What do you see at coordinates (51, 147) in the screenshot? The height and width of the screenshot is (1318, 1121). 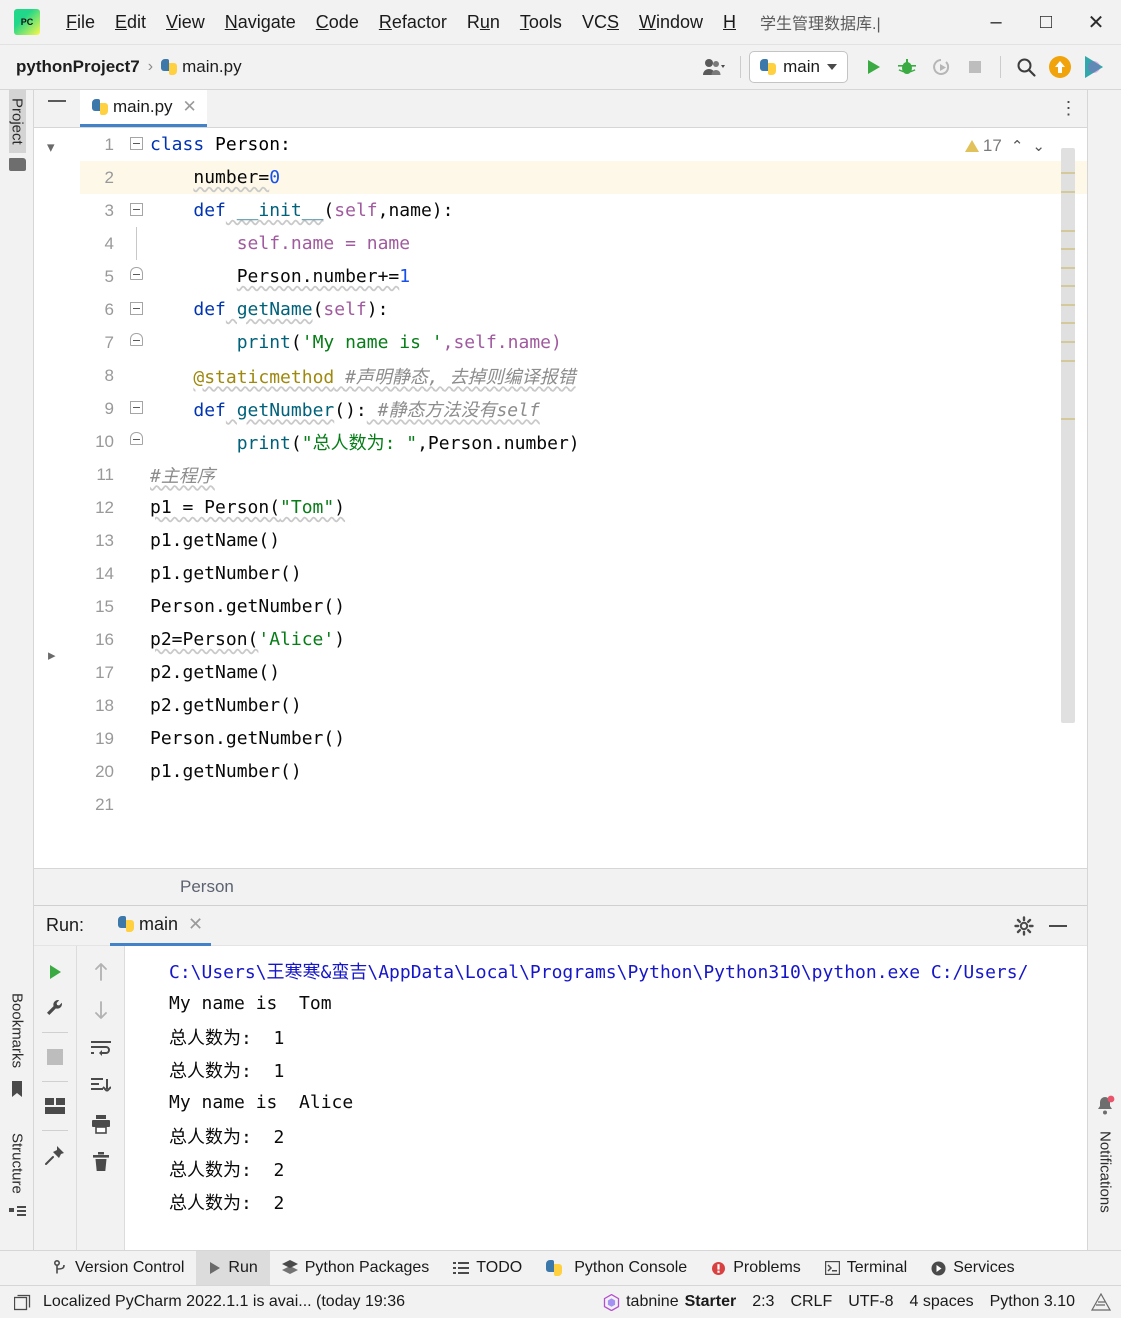 I see `collapse-down-icon: ▾` at bounding box center [51, 147].